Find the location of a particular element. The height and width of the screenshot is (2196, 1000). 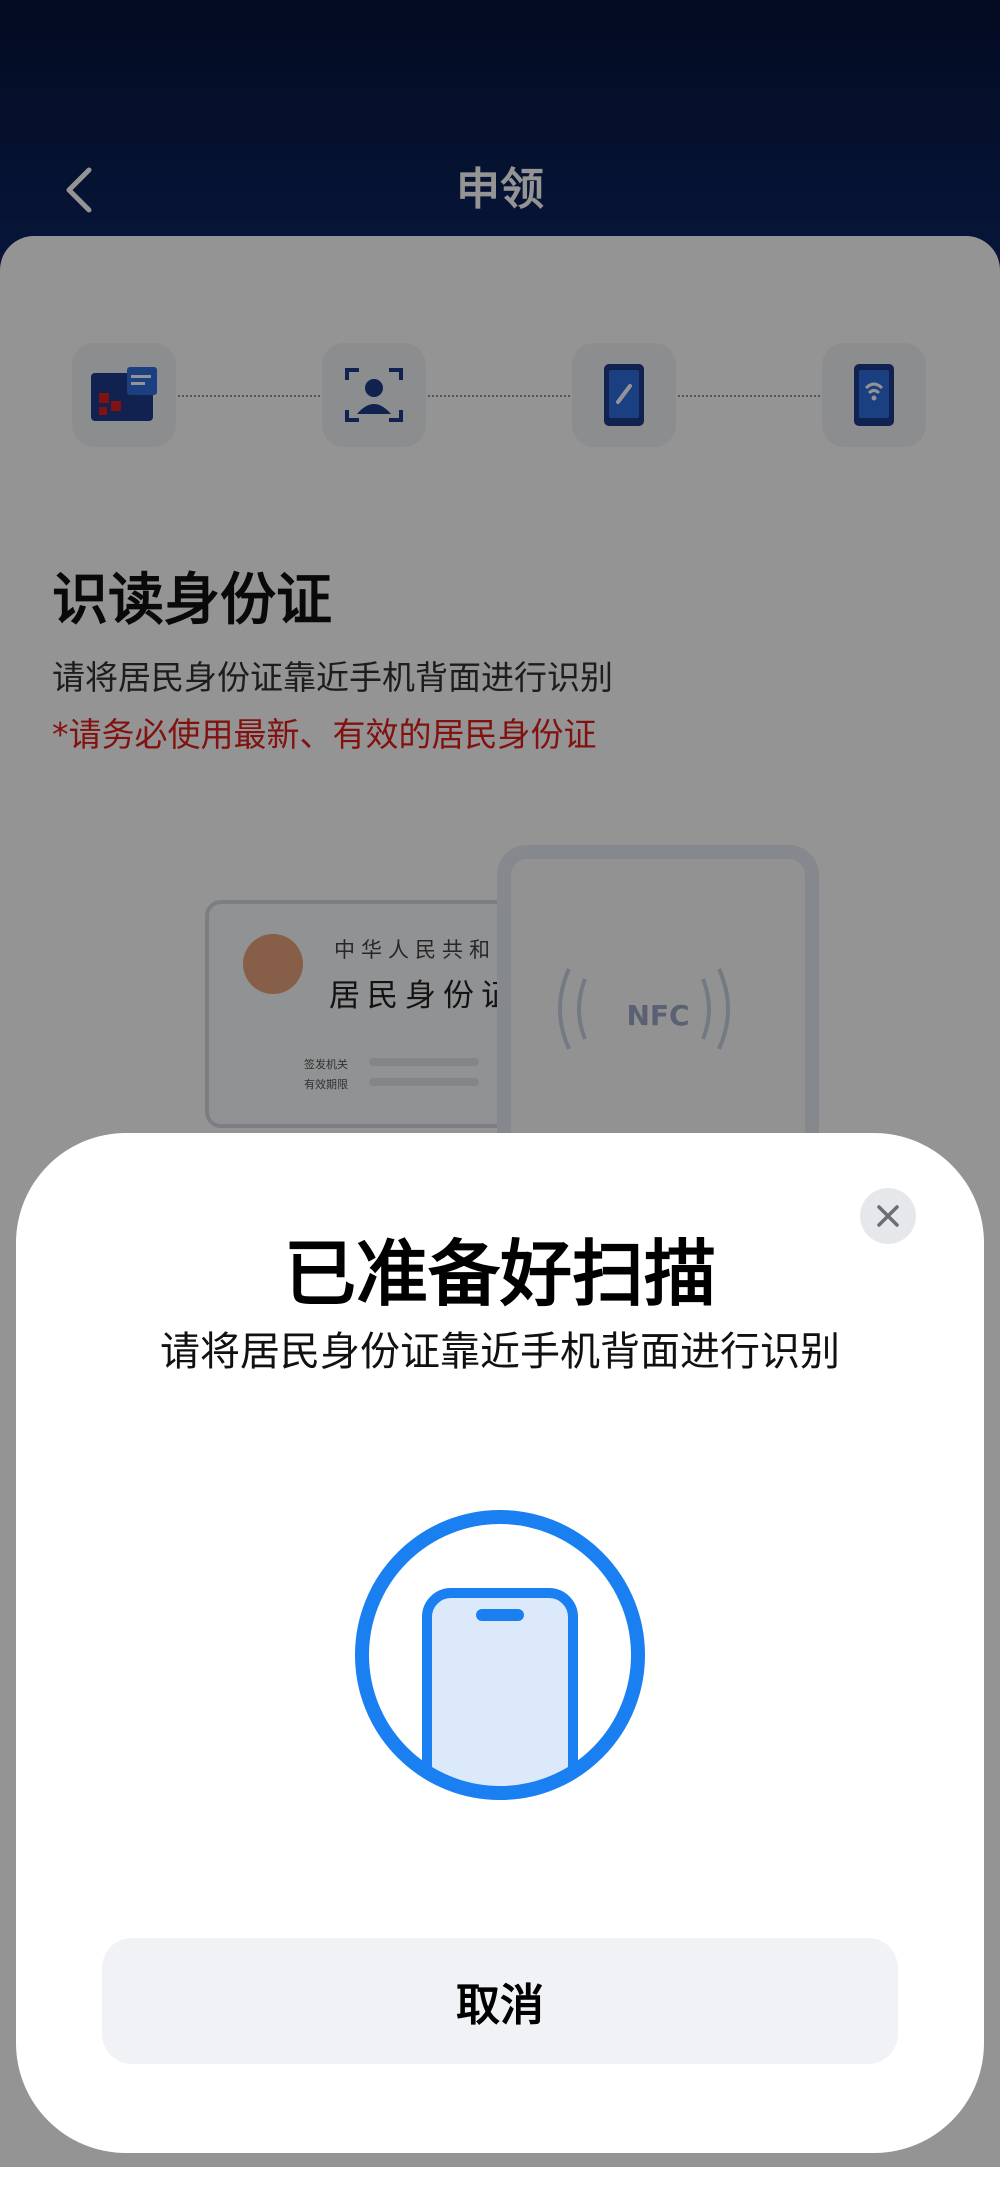

close-icon is located at coordinates (888, 1216).